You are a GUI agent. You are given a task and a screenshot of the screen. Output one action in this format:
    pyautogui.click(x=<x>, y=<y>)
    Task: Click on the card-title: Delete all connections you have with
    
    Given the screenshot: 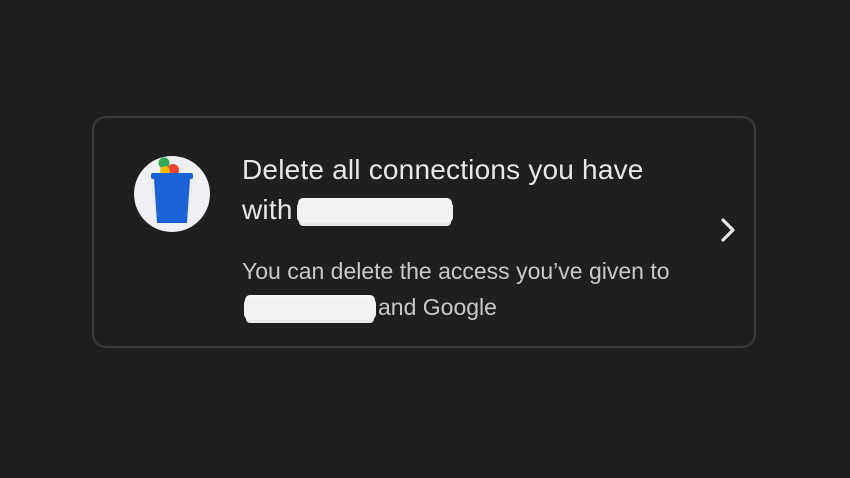 What is the action you would take?
    pyautogui.click(x=462, y=190)
    